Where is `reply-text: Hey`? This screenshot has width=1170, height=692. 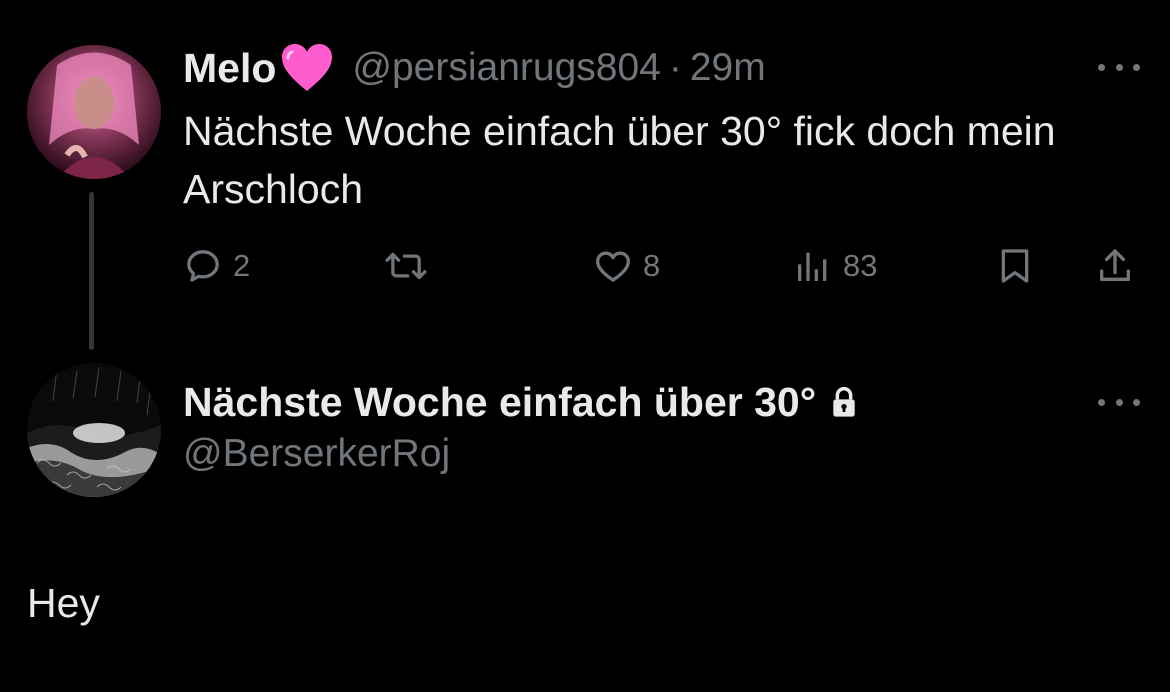
reply-text: Hey is located at coordinates (63, 603).